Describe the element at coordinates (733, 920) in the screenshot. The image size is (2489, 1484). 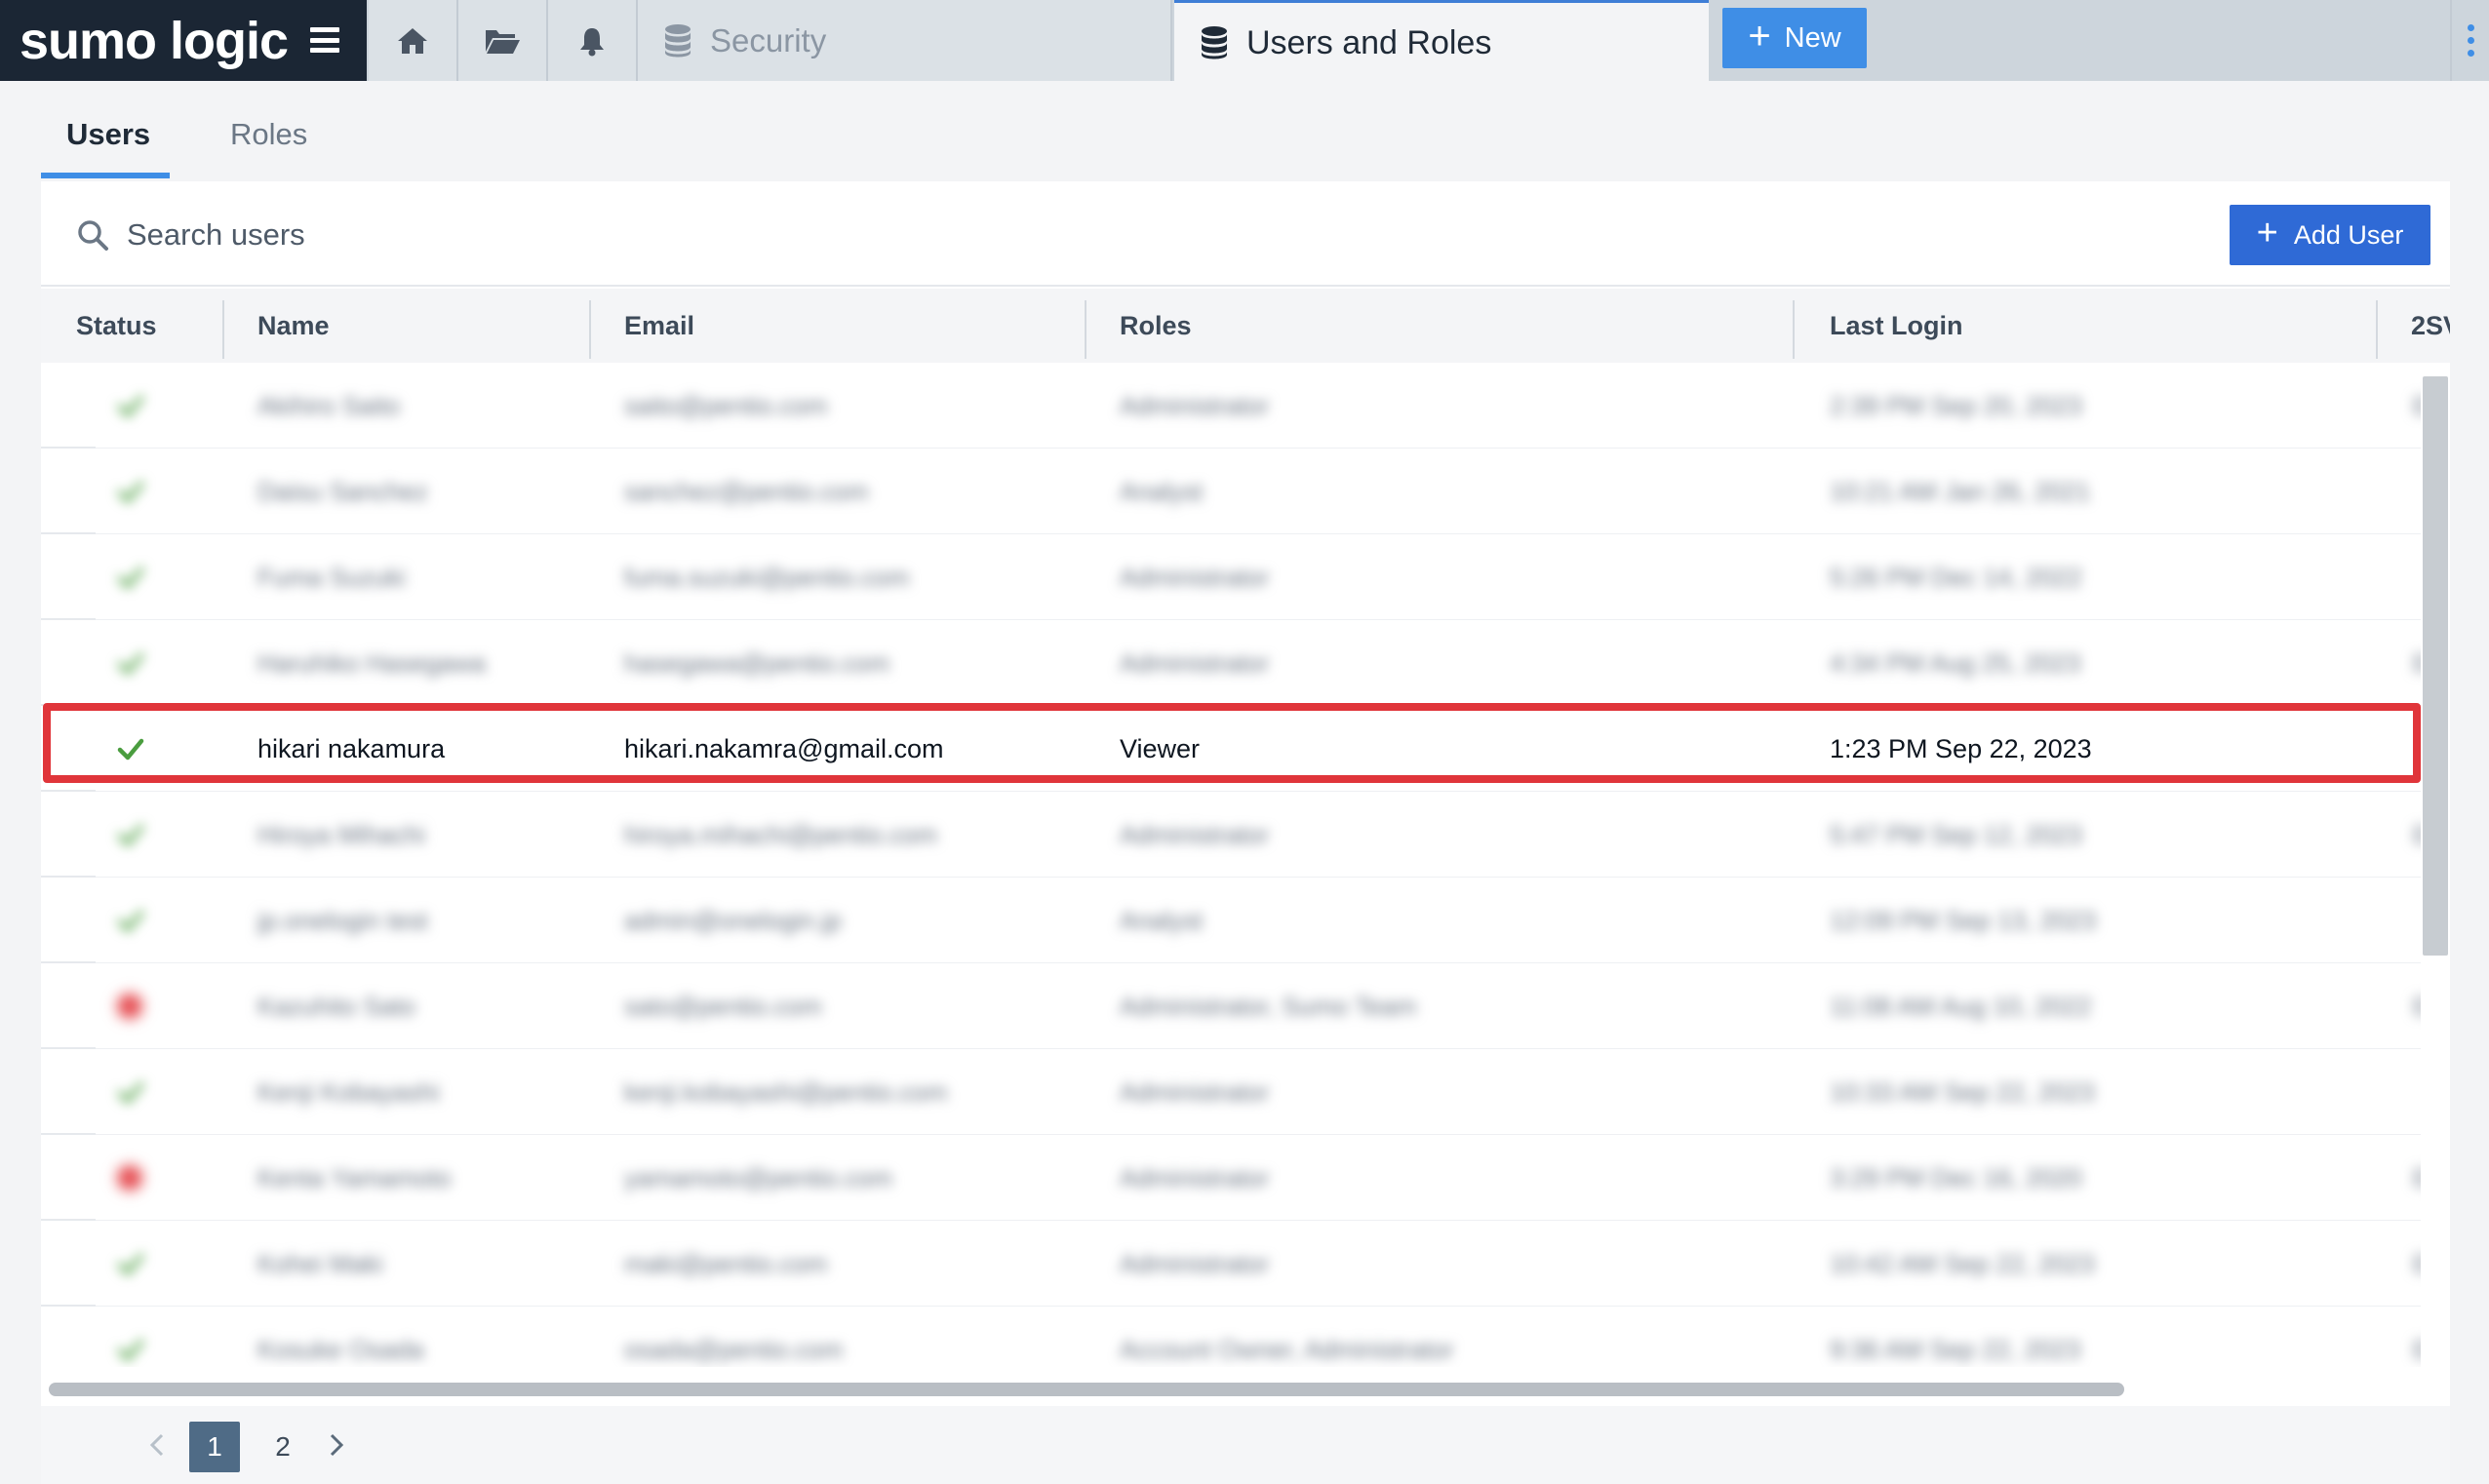
I see `cell-email: admin@onelogin.jp` at that location.